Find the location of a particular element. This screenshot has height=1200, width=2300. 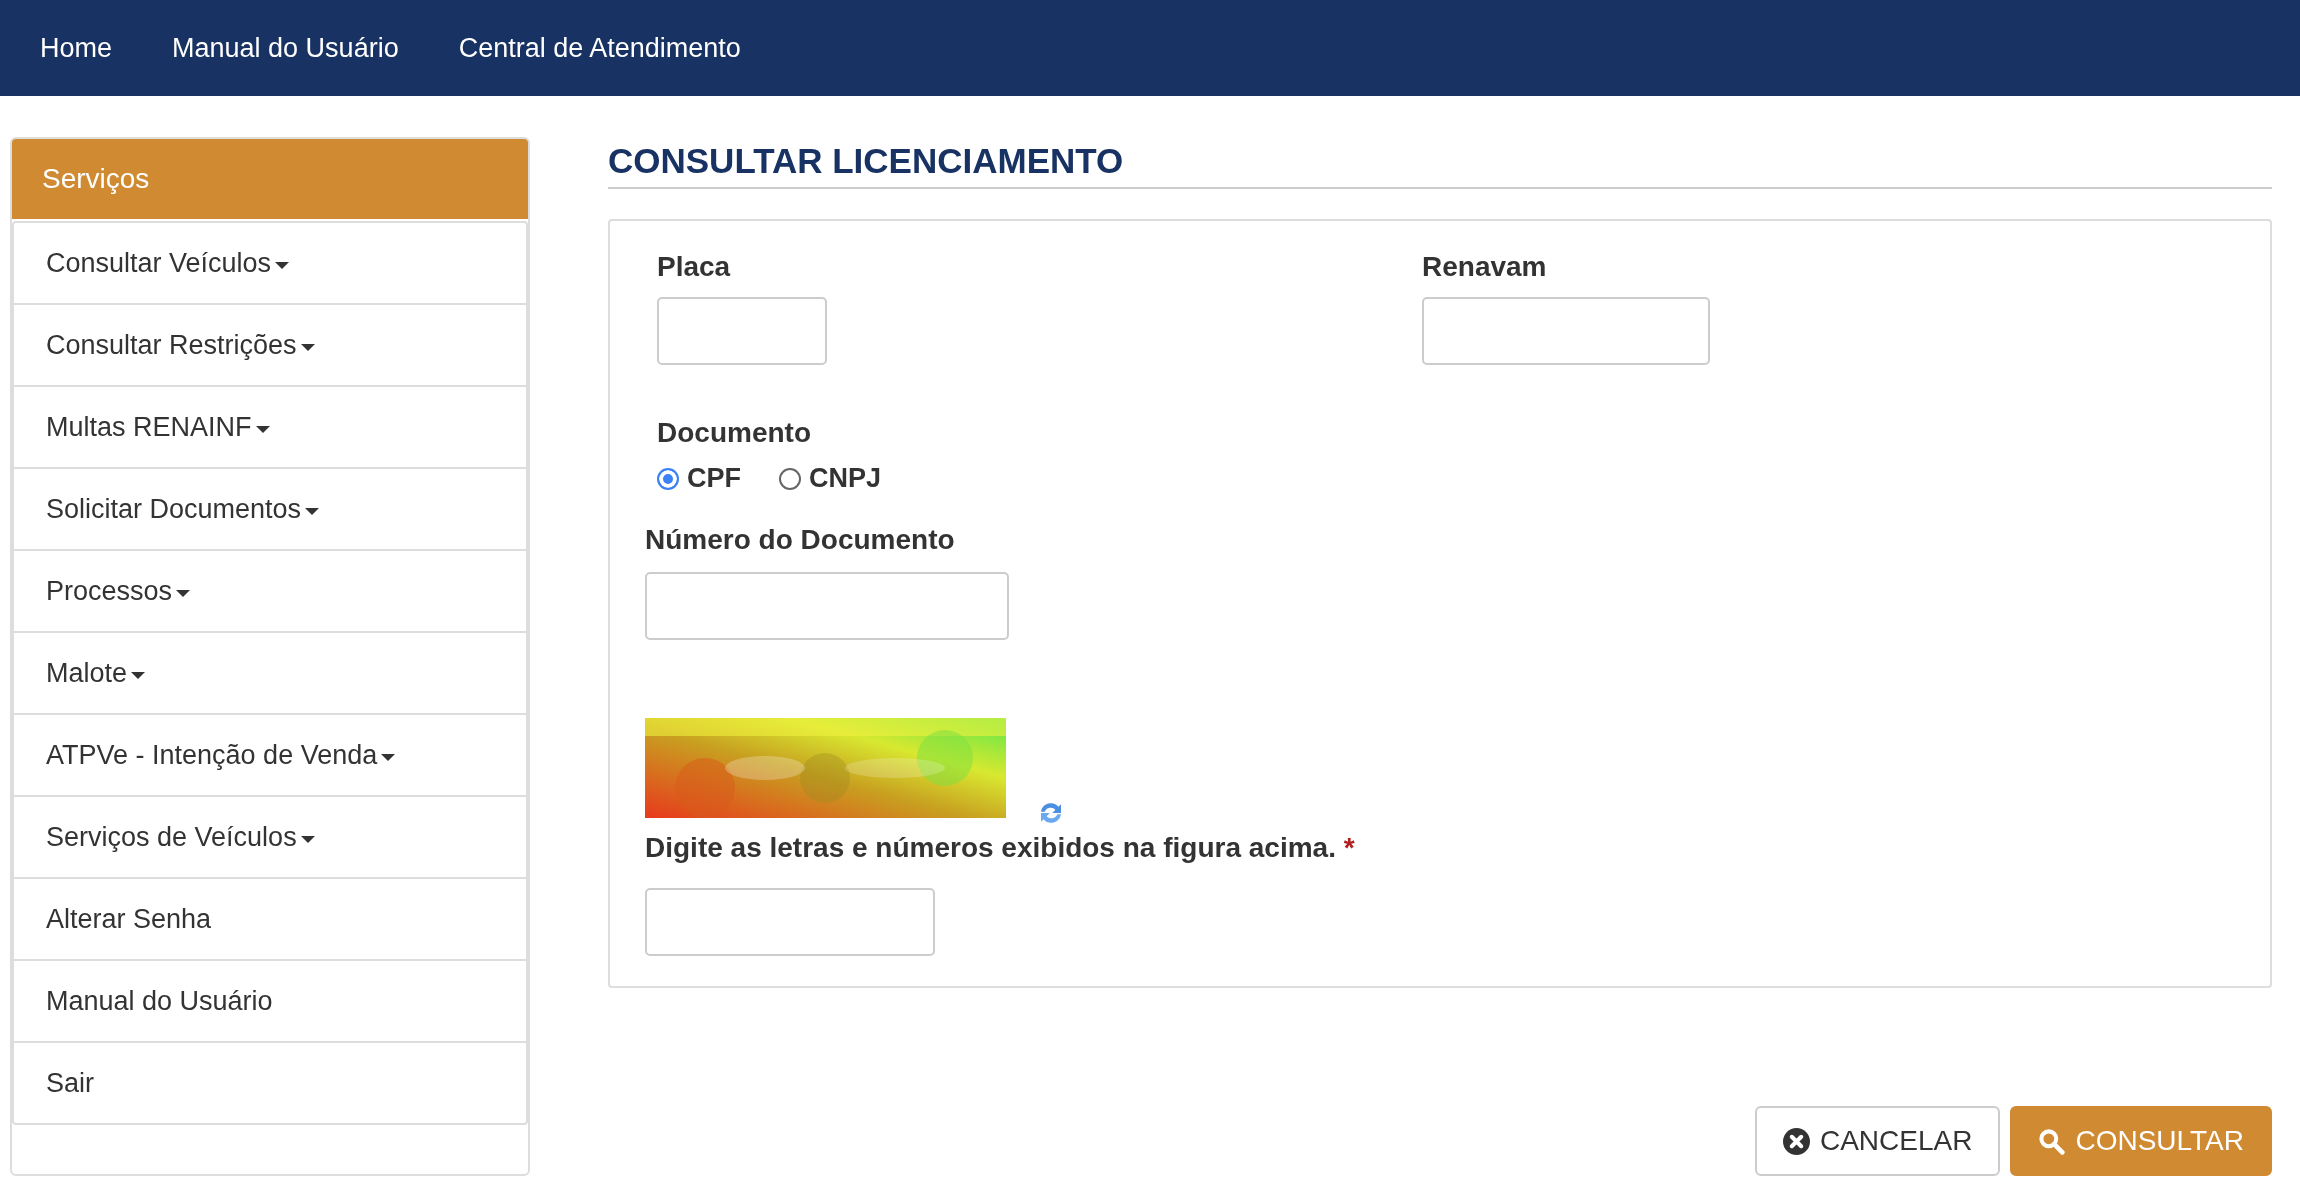

sidebar-item: Serviços de Veículos is located at coordinates (270, 836).